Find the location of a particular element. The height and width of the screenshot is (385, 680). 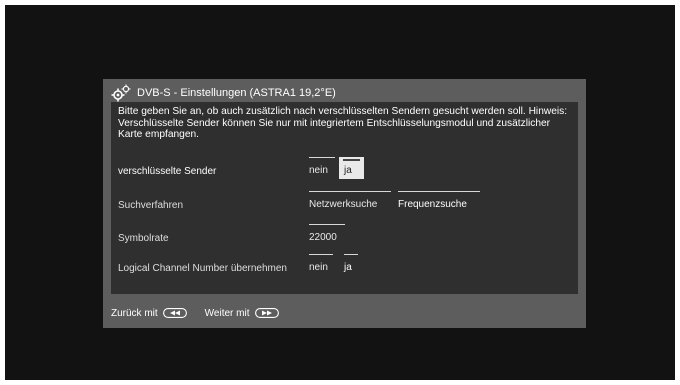

dialog-footer: Zurück mit Weiter mit is located at coordinates (204, 313).